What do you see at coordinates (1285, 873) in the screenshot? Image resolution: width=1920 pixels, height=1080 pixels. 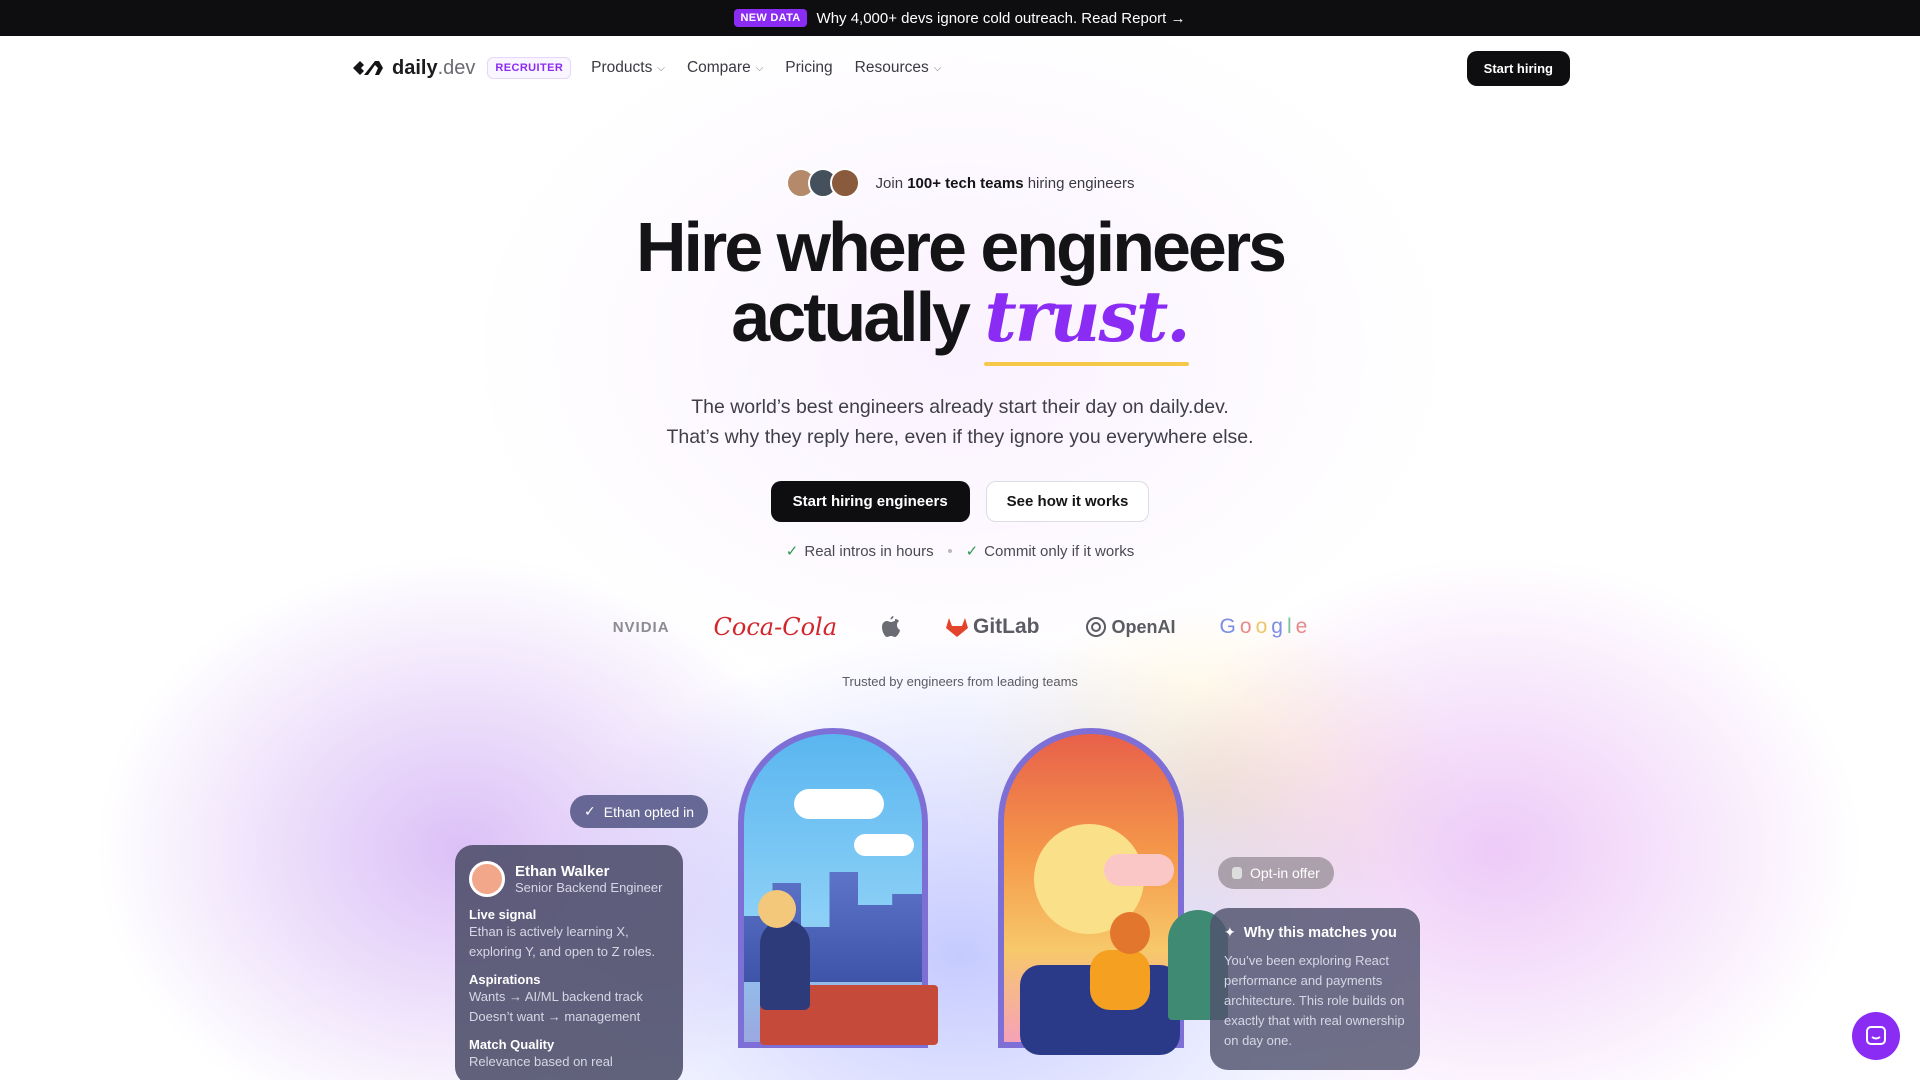 I see `offer-label: Opt-in offer` at bounding box center [1285, 873].